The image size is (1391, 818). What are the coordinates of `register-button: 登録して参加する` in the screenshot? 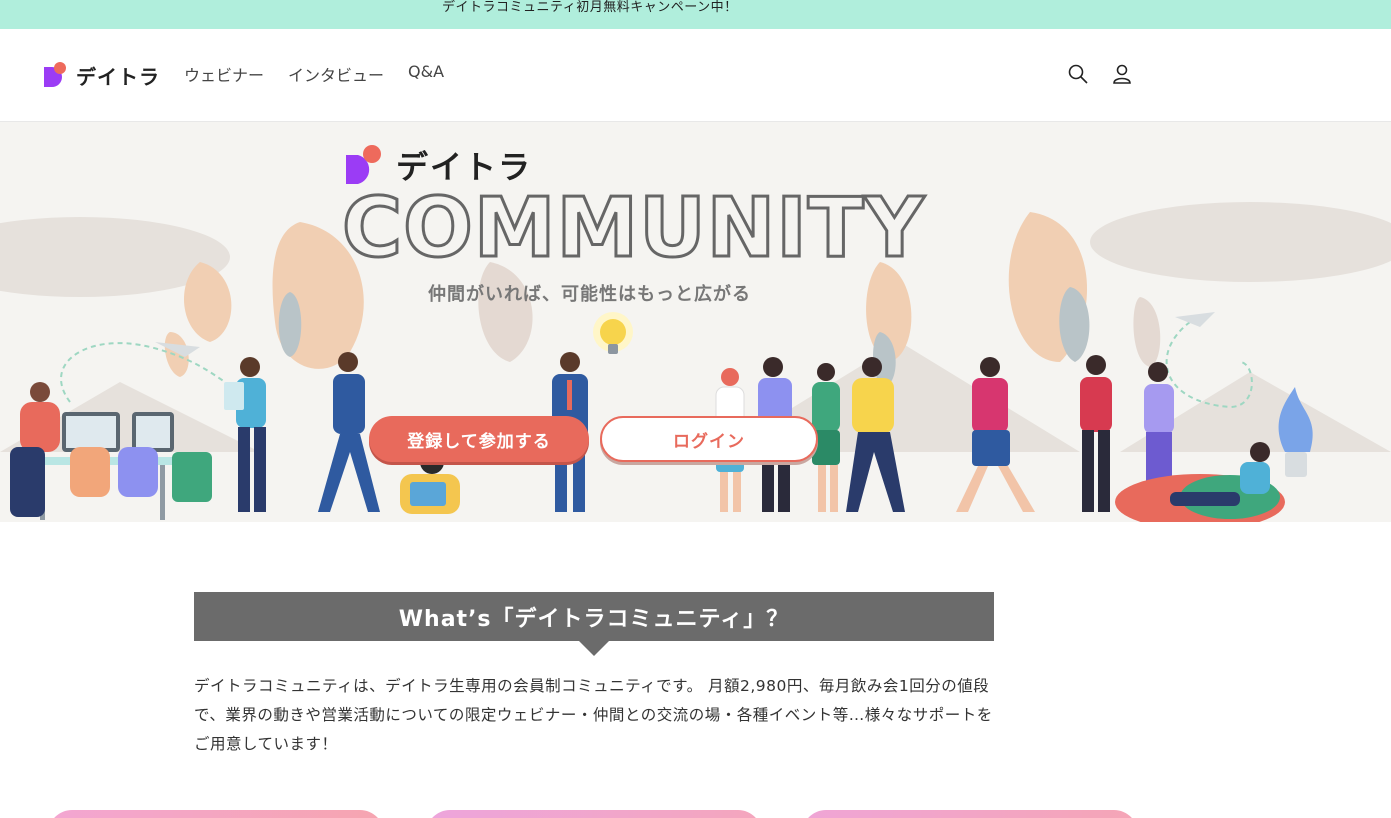 It's located at (479, 439).